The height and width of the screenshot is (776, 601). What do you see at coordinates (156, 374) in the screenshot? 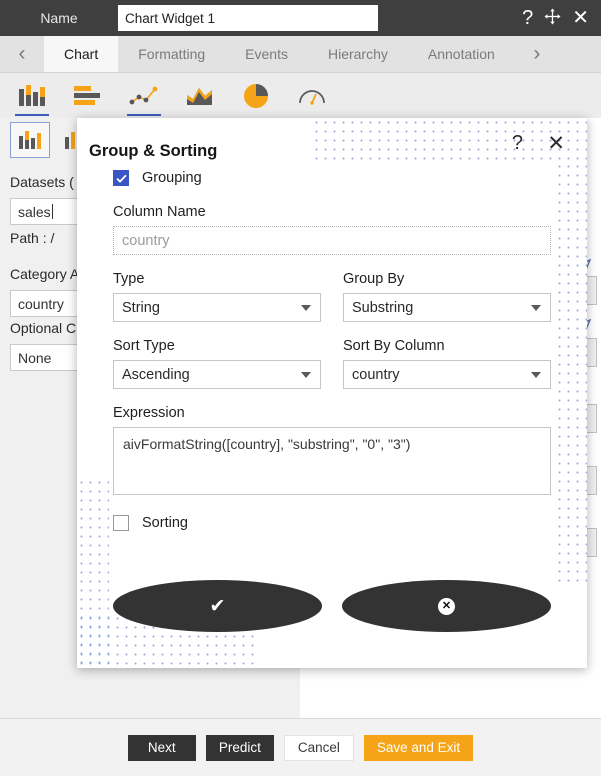
I see `sort-type-value: Ascending` at bounding box center [156, 374].